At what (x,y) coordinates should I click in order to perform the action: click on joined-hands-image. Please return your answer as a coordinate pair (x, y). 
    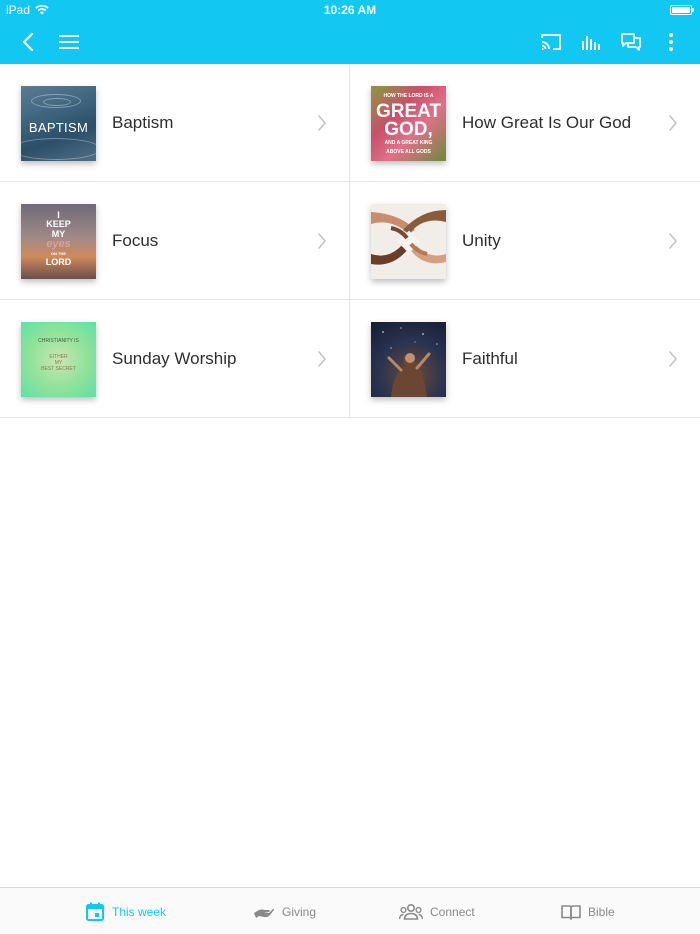
    Looking at the image, I should click on (408, 241).